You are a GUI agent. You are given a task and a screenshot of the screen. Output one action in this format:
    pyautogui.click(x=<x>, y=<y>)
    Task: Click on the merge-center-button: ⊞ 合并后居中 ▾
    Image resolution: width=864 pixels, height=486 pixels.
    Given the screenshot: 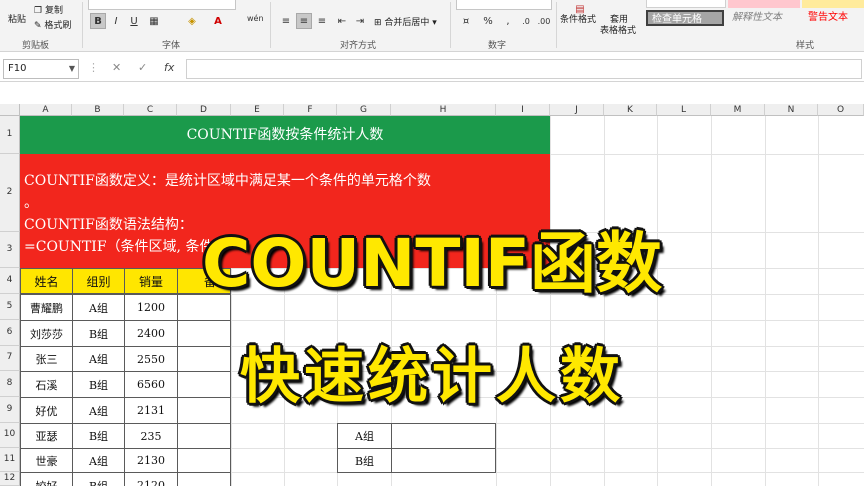 What is the action you would take?
    pyautogui.click(x=405, y=21)
    